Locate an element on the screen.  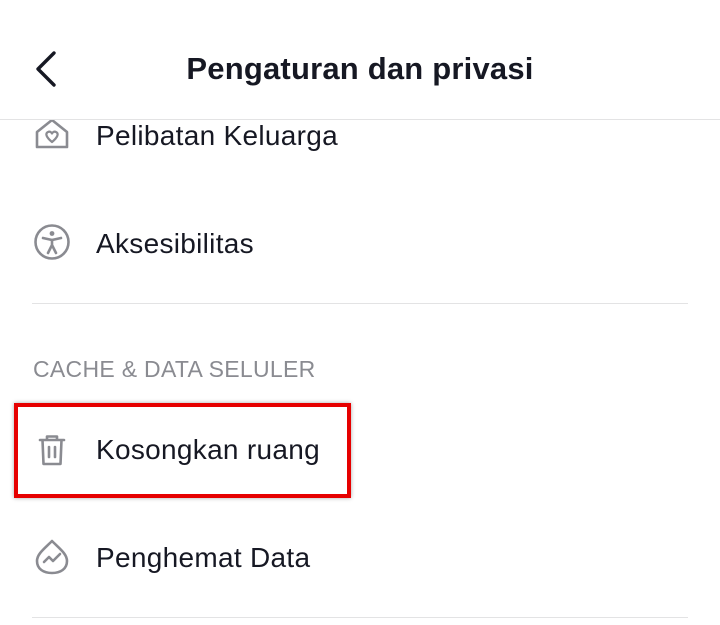
row-data-saver: Penghemat Data is located at coordinates (360, 558).